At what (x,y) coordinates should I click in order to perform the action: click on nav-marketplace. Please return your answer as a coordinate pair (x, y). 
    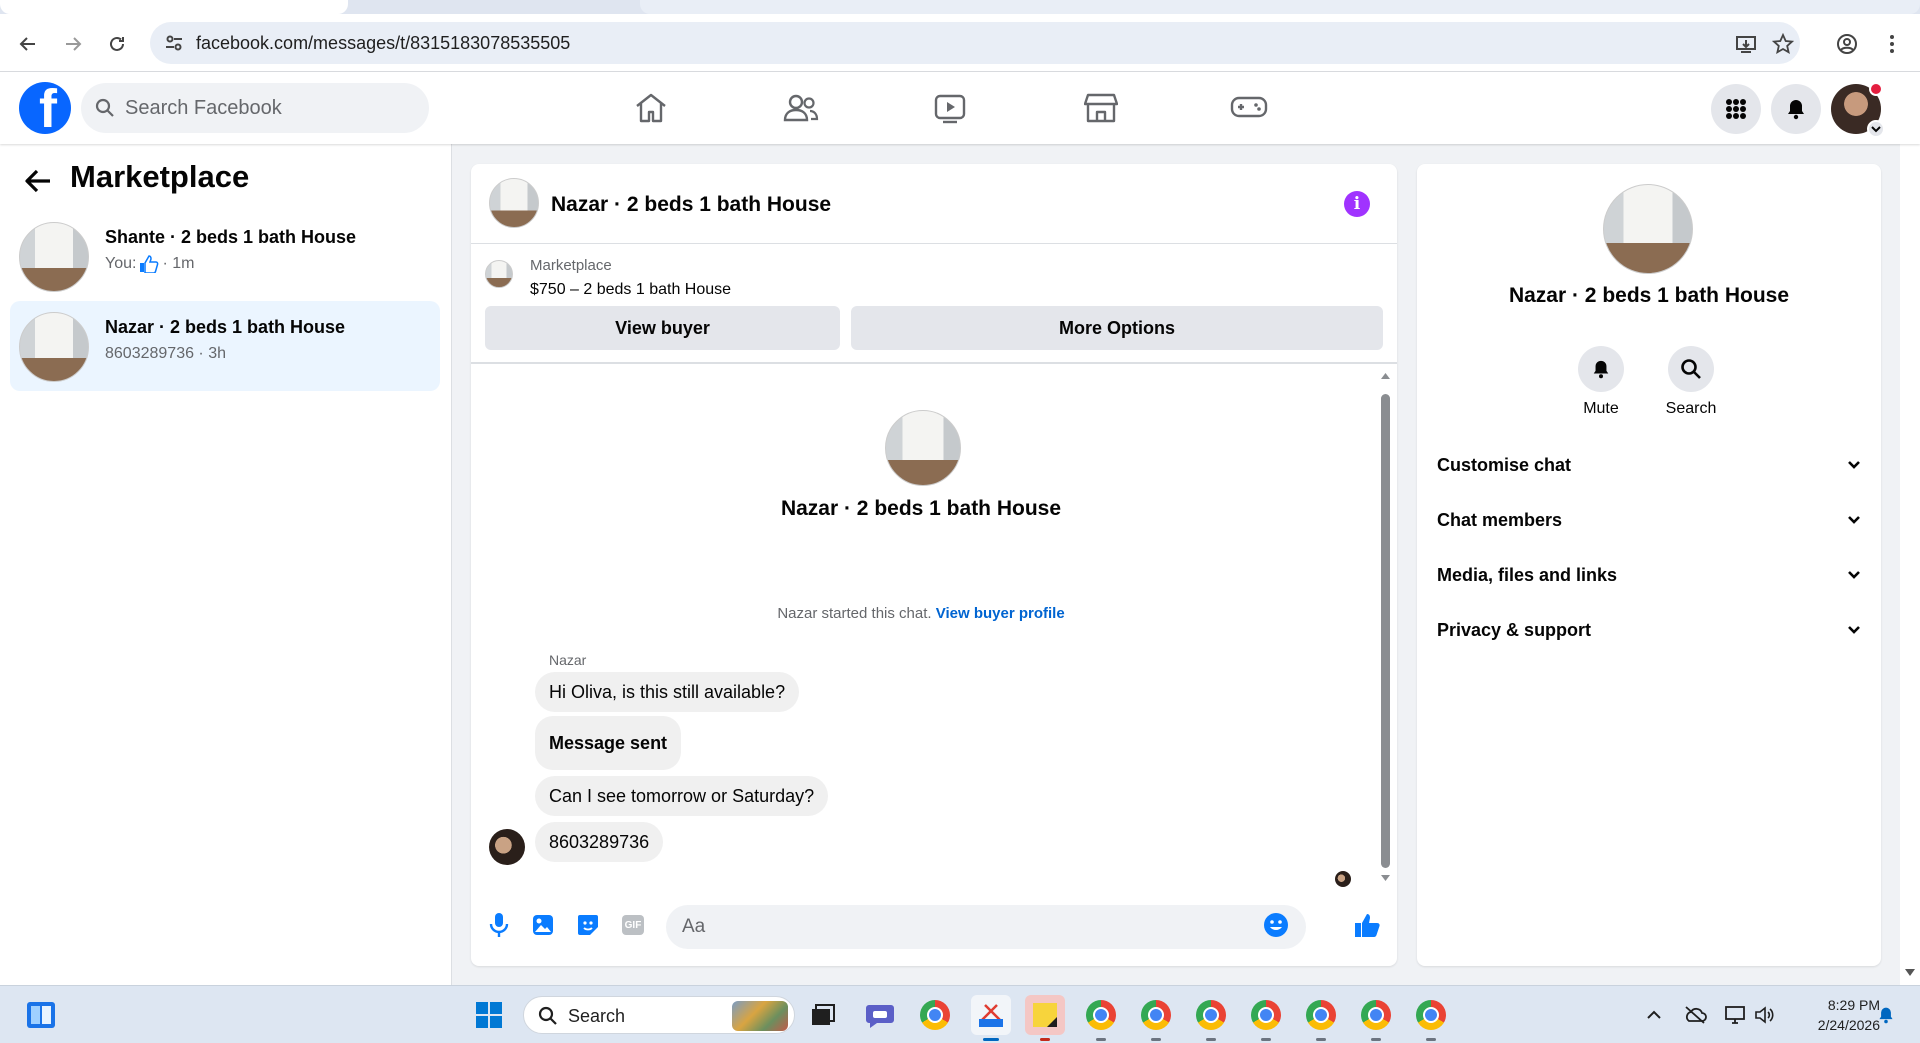
    Looking at the image, I should click on (1101, 108).